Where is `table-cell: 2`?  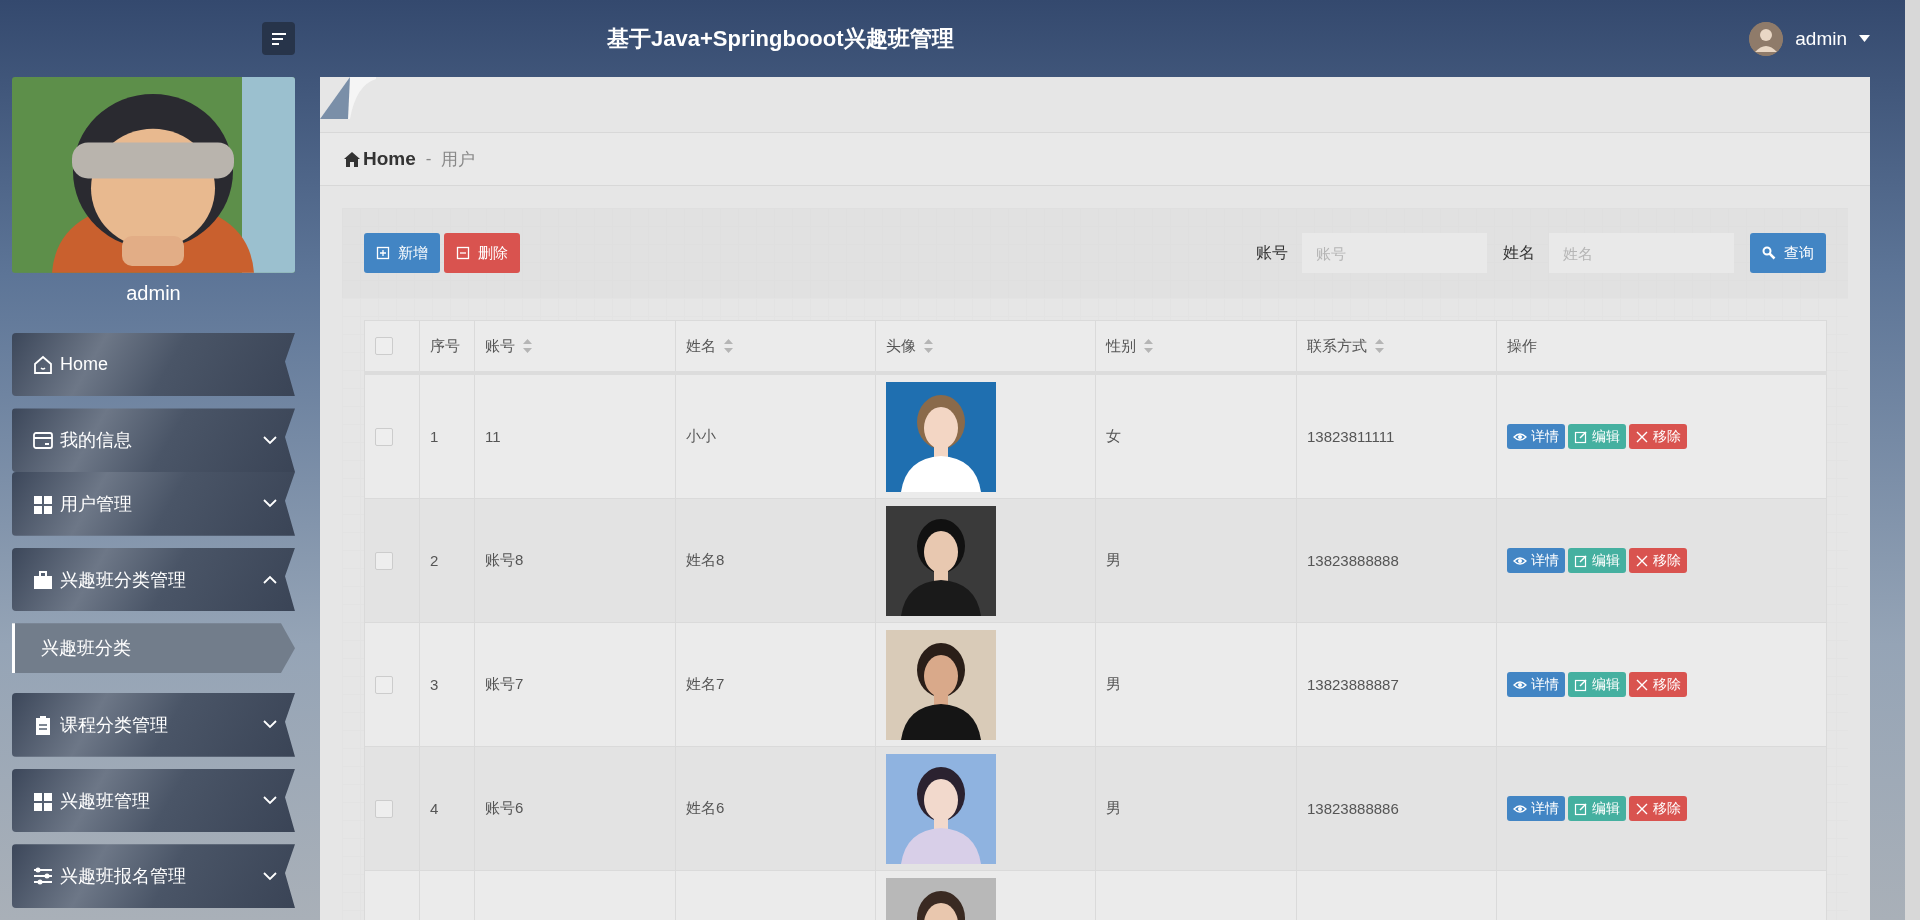
table-cell: 2 is located at coordinates (434, 560).